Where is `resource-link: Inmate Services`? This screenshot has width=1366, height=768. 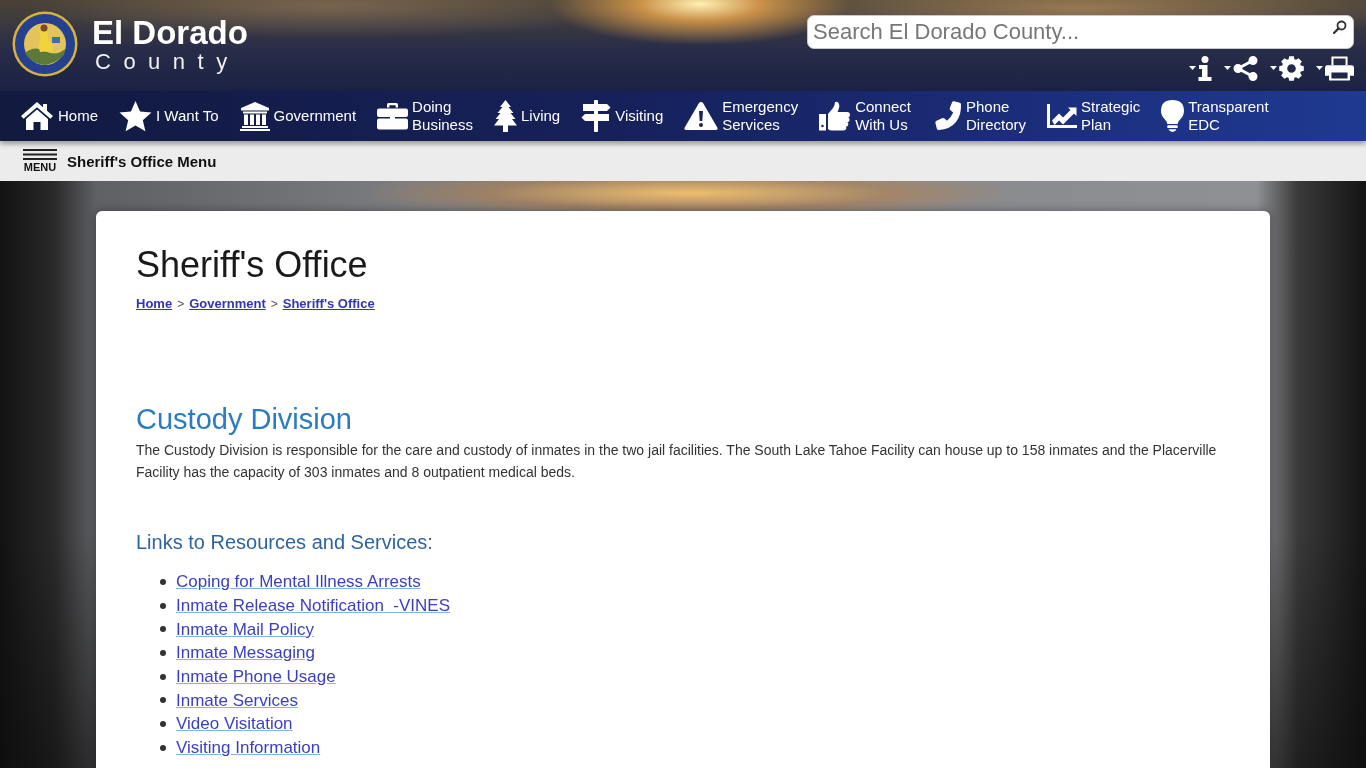
resource-link: Inmate Services is located at coordinates (237, 700).